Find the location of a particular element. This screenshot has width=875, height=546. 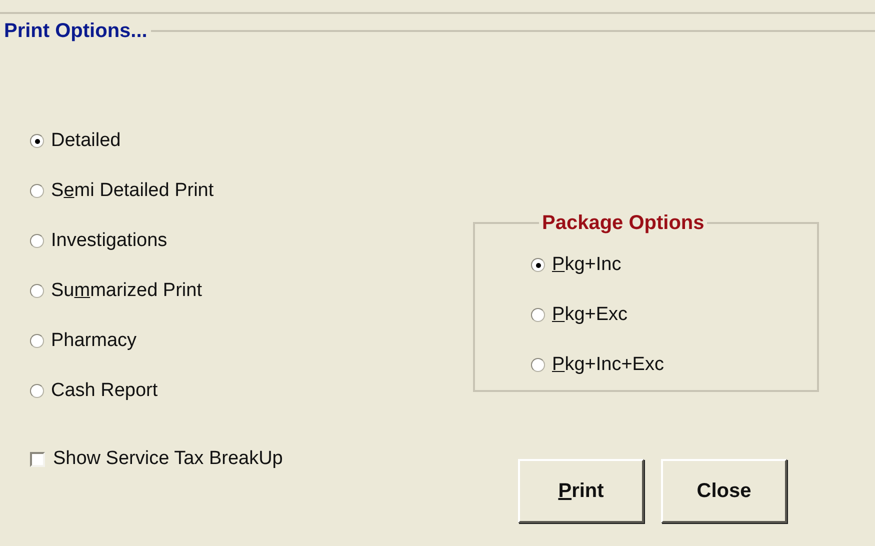

group-title: Package Options is located at coordinates (623, 223).